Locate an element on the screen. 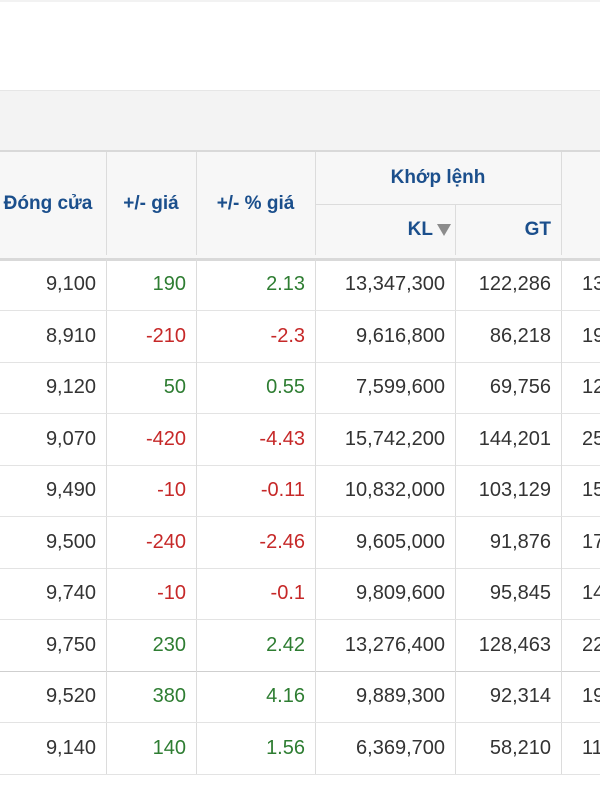 The height and width of the screenshot is (800, 600). cell-kl: 13,347,300 is located at coordinates (394, 284).